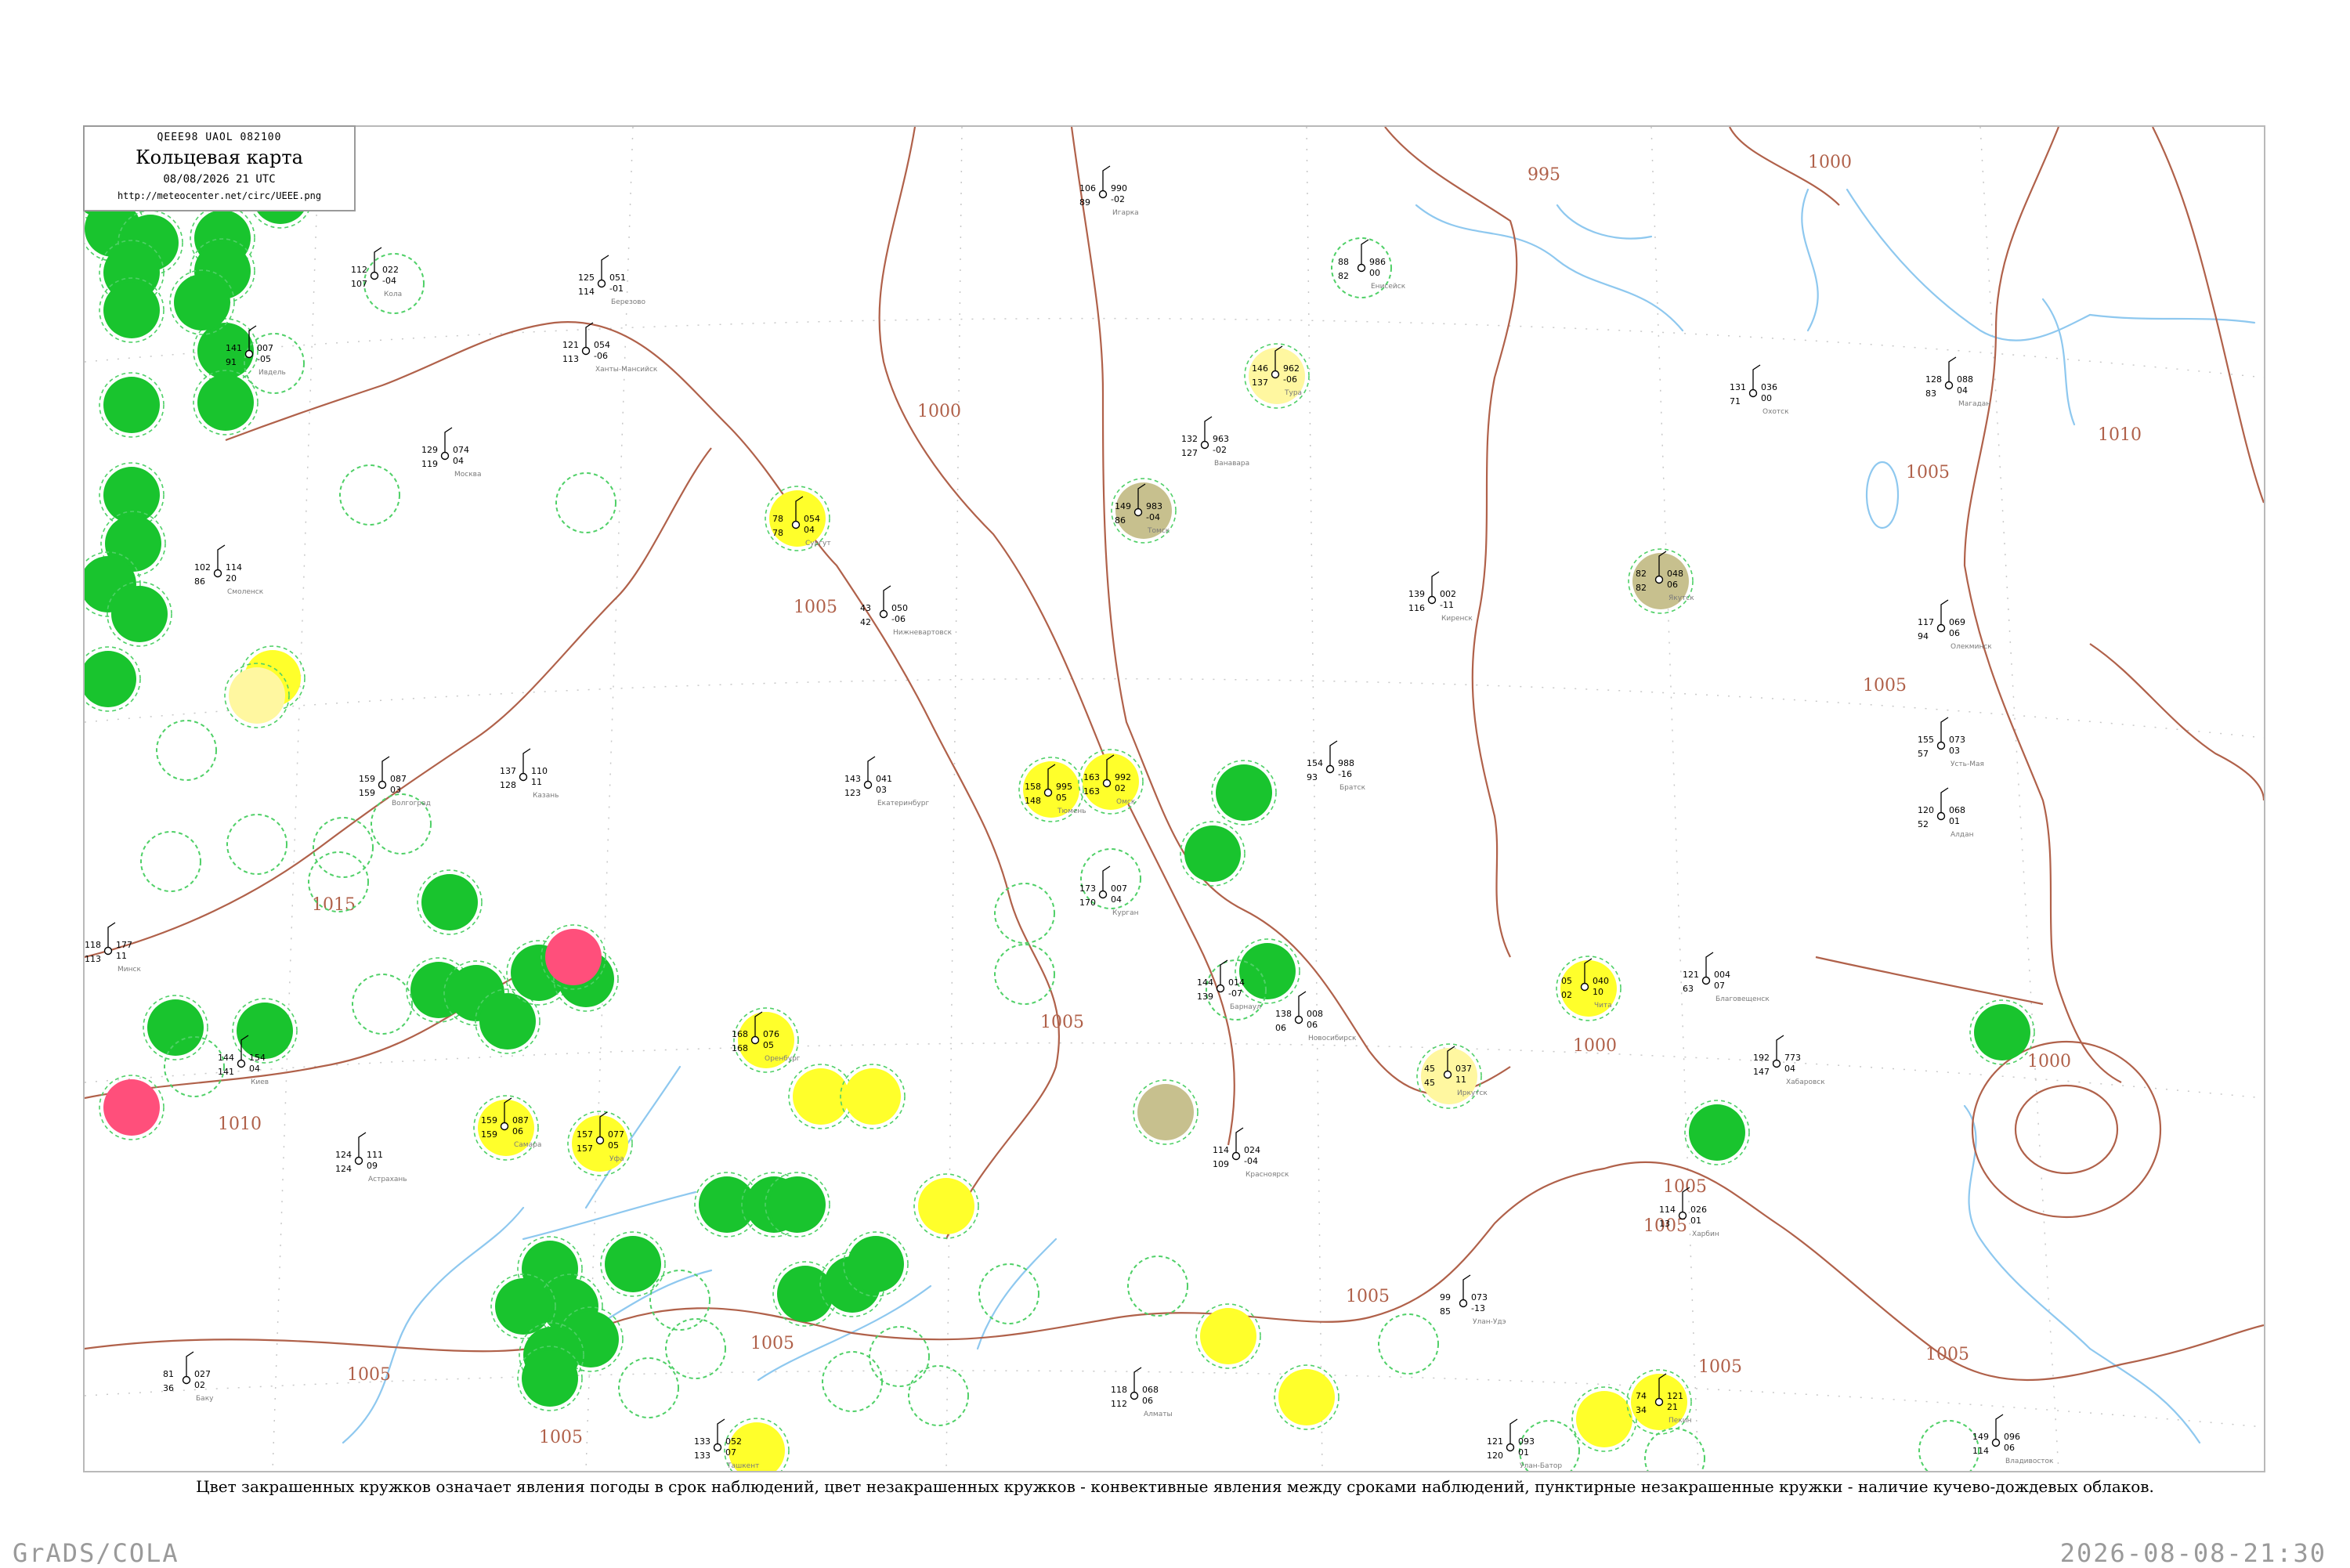 The image size is (2350, 1568). I want to click on station-baku: 81 027 36 02 Баку, so click(188, 1377).